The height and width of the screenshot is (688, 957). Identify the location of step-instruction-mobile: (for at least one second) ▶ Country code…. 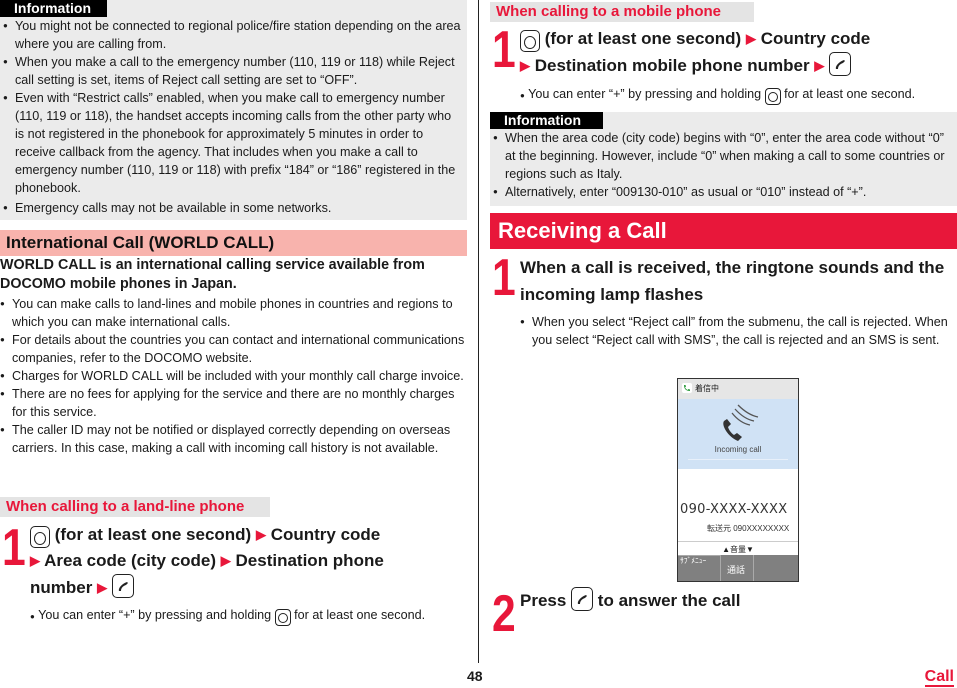
(738, 52).